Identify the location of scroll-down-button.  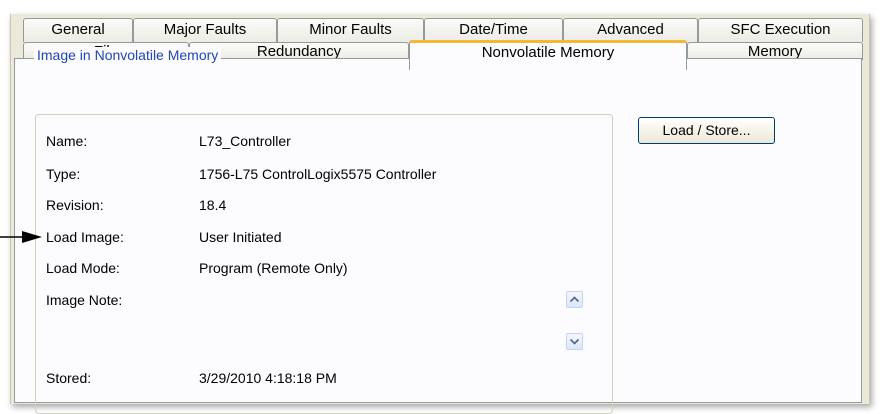
(574, 341).